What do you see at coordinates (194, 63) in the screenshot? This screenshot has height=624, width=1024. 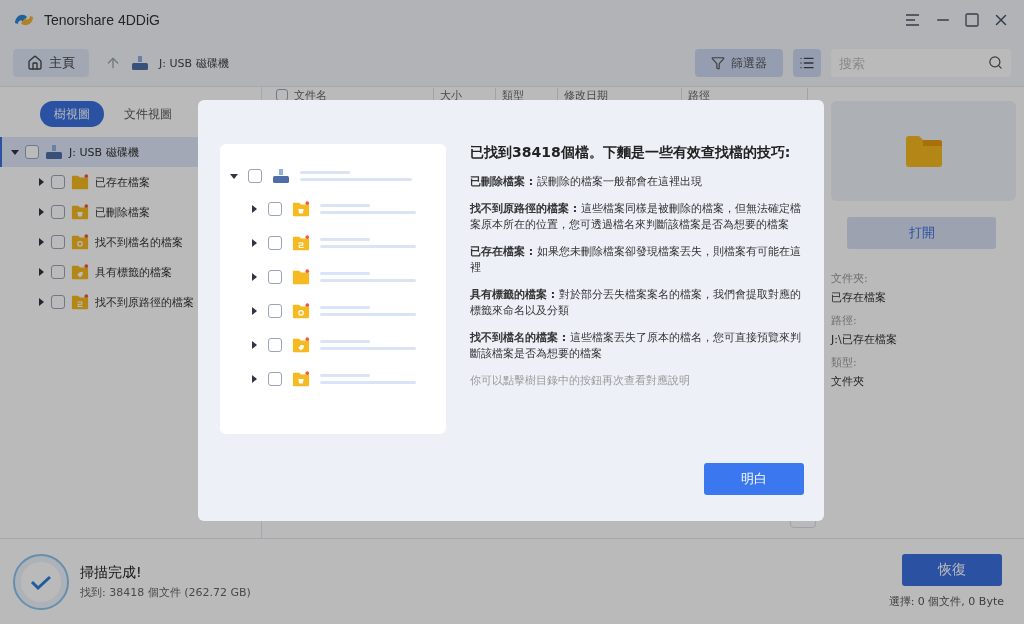 I see `location-label: J: USB 磁碟機` at bounding box center [194, 63].